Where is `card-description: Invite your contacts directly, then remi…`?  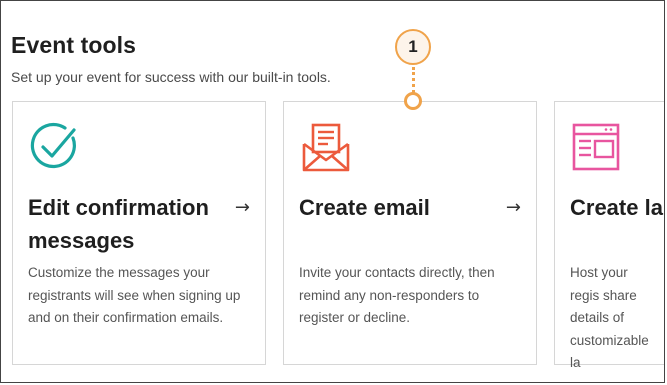
card-description: Invite your contacts directly, then remi… is located at coordinates (397, 295).